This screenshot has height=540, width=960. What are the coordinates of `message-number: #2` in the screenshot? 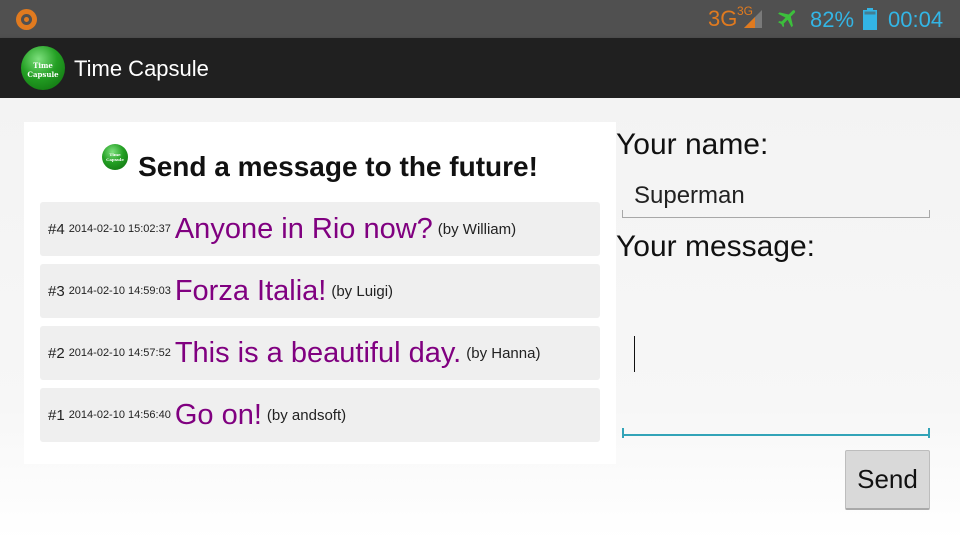 It's located at (56, 353).